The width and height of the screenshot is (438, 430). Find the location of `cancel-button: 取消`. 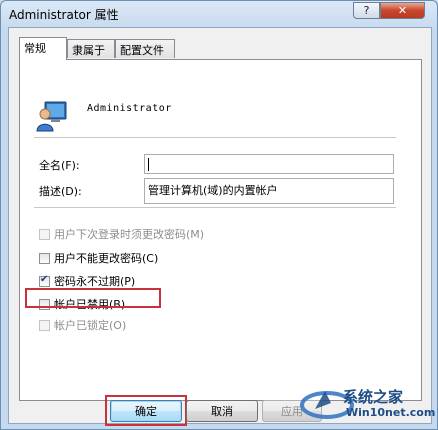

cancel-button: 取消 is located at coordinates (222, 411).